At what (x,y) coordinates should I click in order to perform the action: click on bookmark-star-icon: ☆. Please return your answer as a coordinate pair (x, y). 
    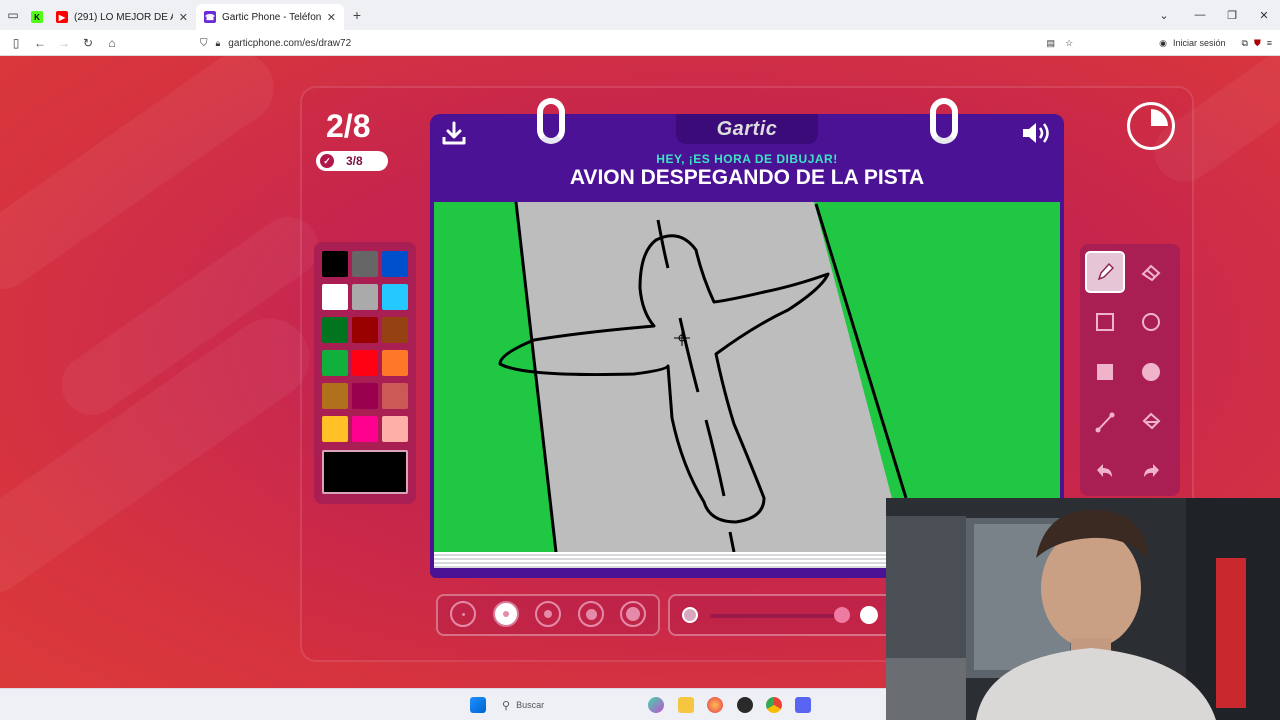
    Looking at the image, I should click on (1069, 43).